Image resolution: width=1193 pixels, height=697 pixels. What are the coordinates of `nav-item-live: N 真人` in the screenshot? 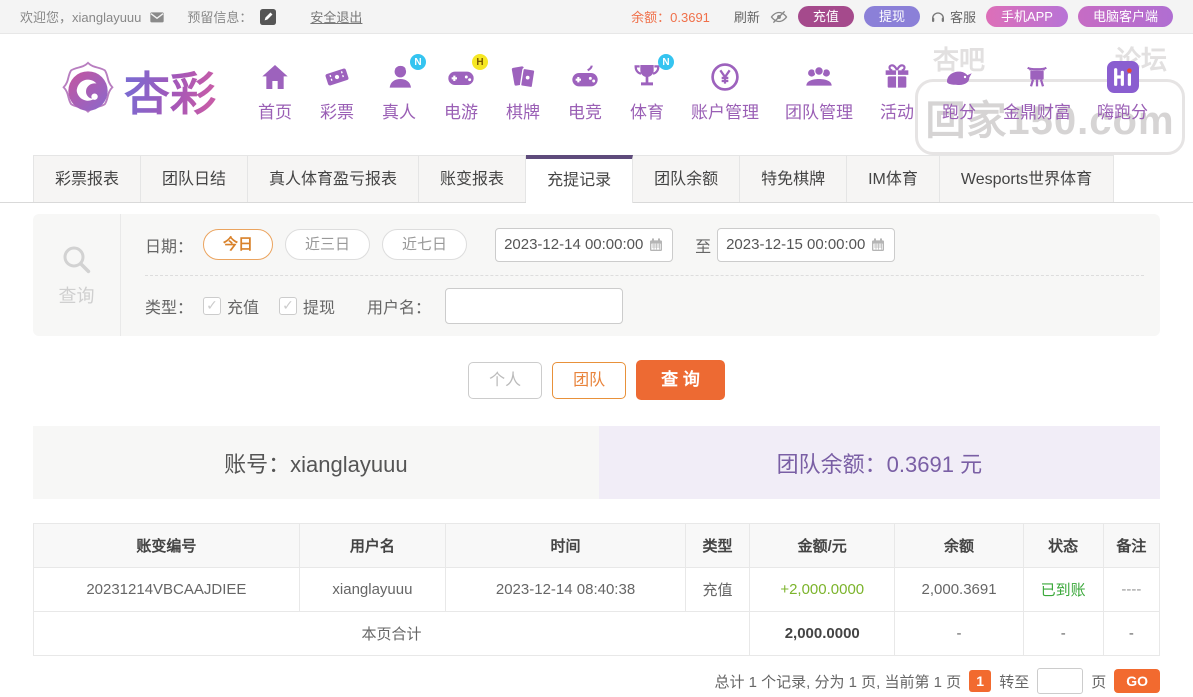 It's located at (399, 88).